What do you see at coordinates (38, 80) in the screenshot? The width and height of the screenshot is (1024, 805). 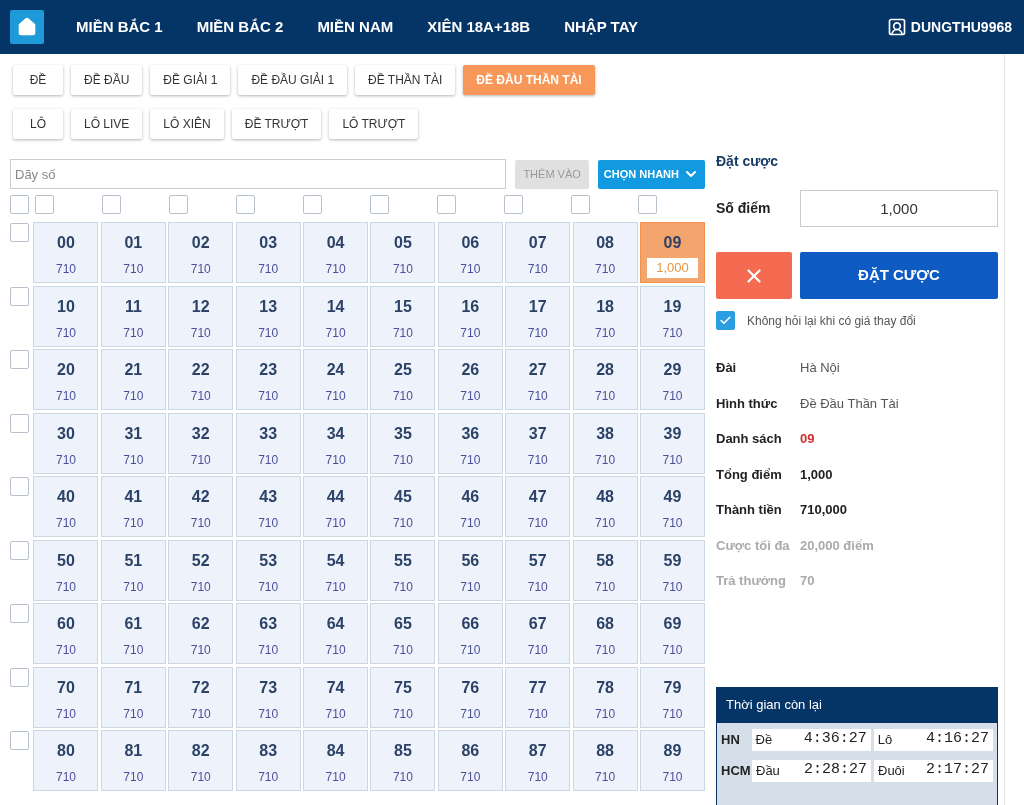 I see `bet-type-tab: ĐỀ` at bounding box center [38, 80].